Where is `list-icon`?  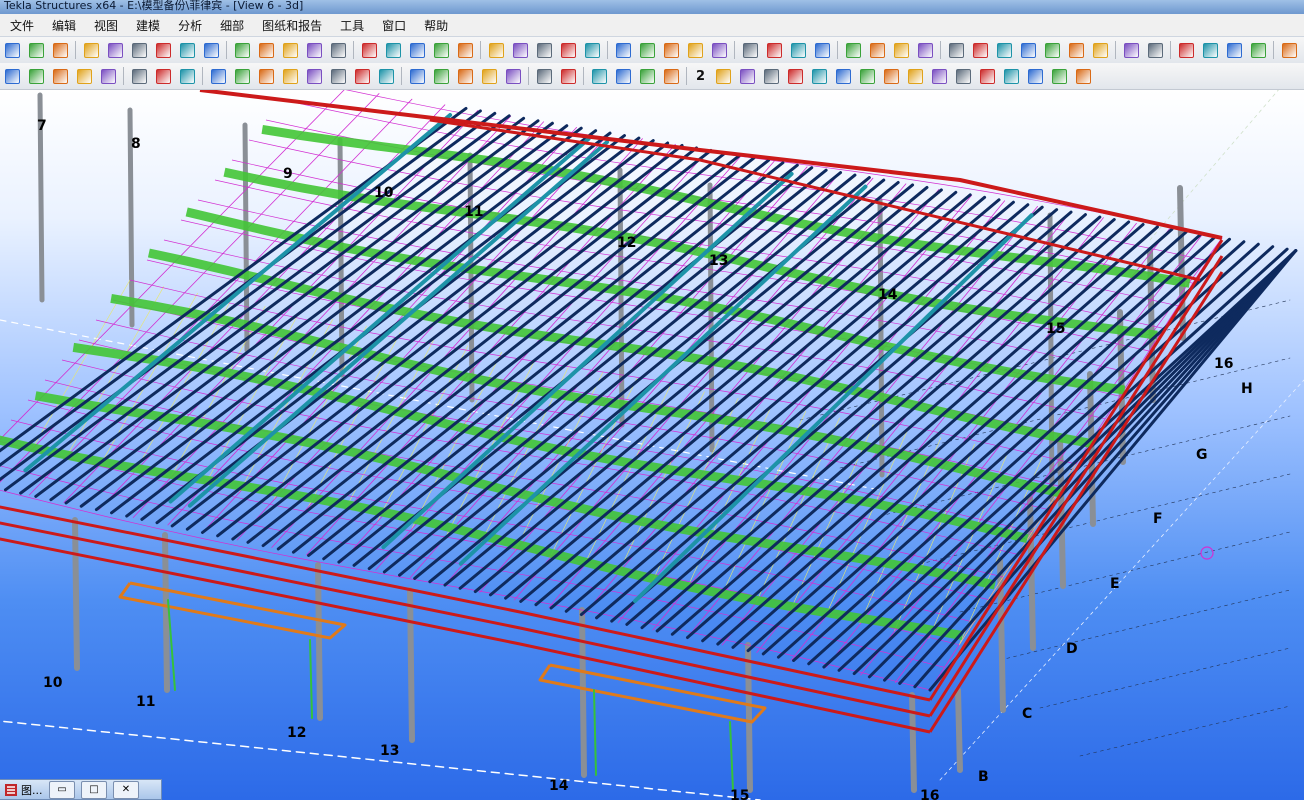 list-icon is located at coordinates (853, 50).